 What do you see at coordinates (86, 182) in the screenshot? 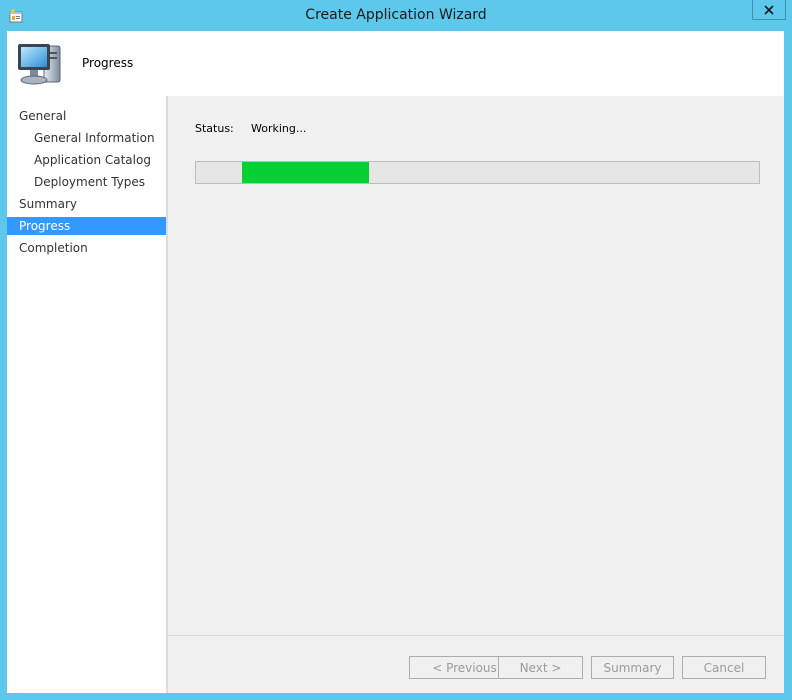
I see `sidebar-item-deployment-types: Deployment Types` at bounding box center [86, 182].